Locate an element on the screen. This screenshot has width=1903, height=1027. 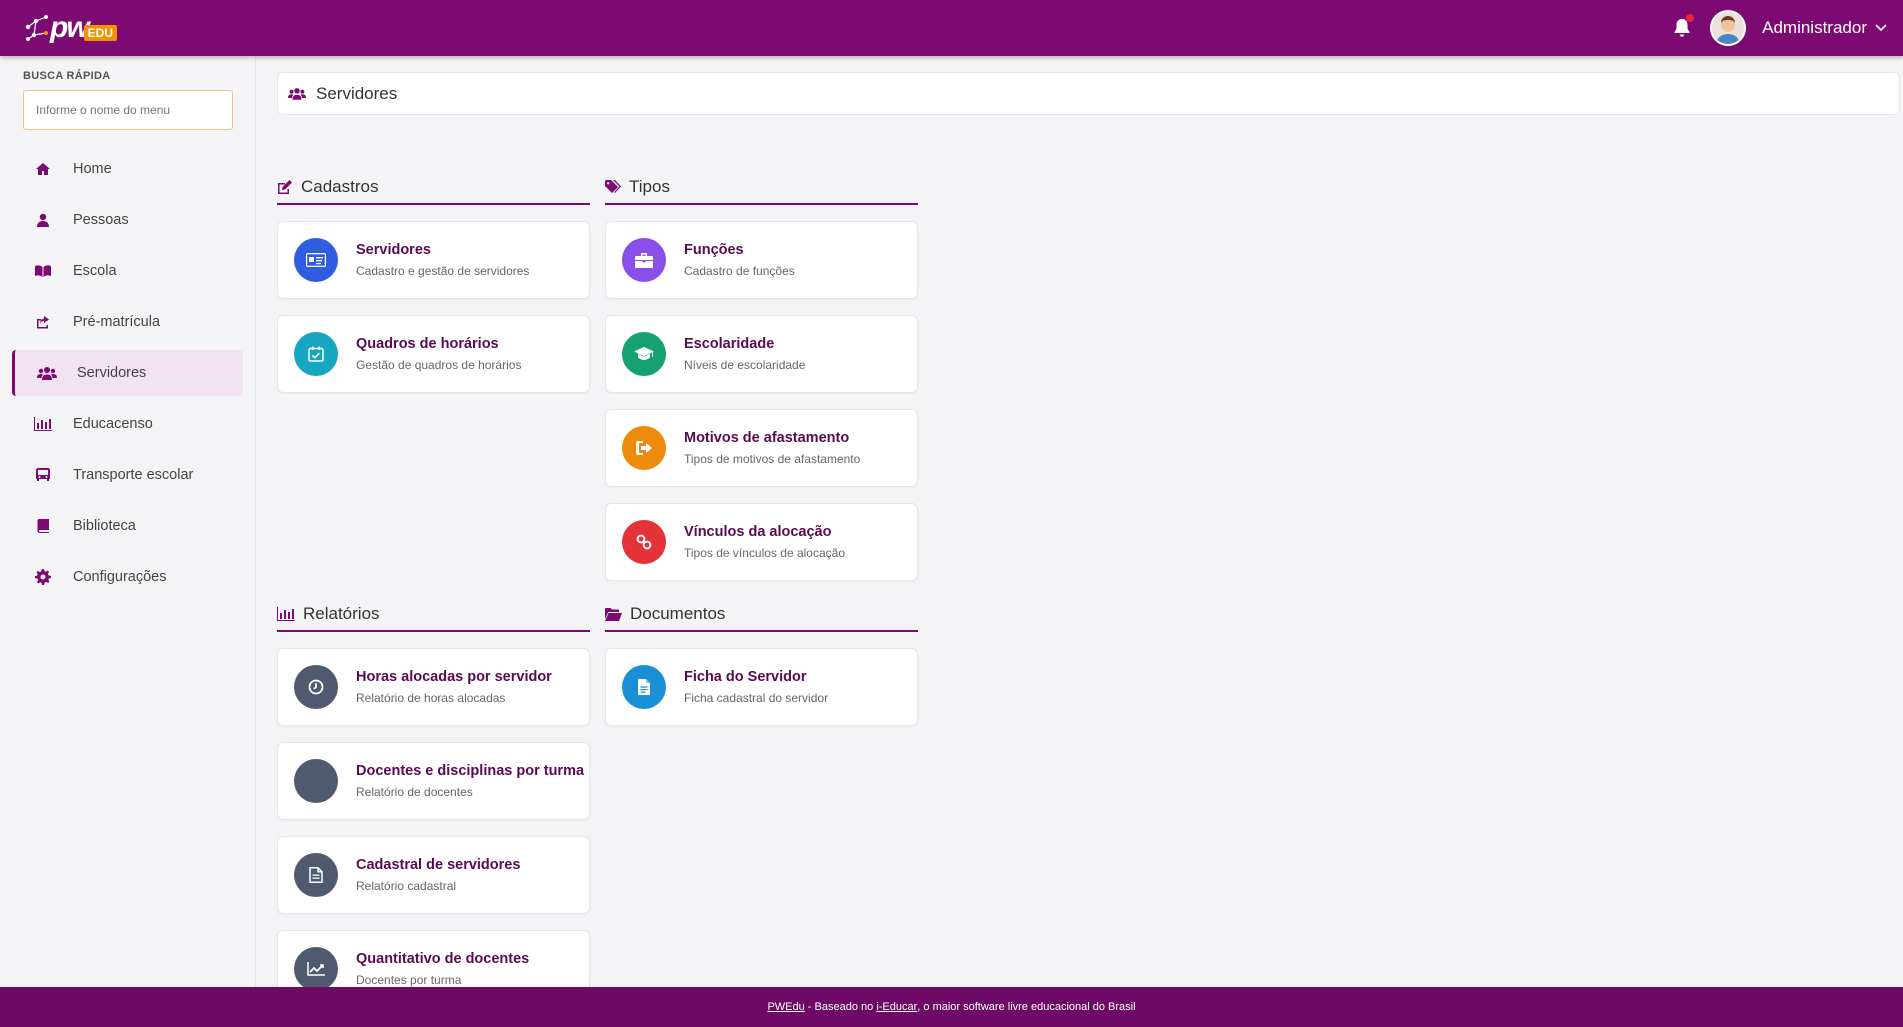
report-icon is located at coordinates (316, 781).